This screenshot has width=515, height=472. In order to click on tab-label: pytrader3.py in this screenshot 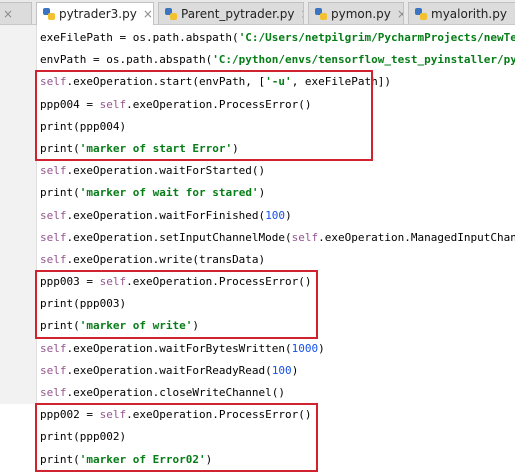, I will do `click(98, 14)`.